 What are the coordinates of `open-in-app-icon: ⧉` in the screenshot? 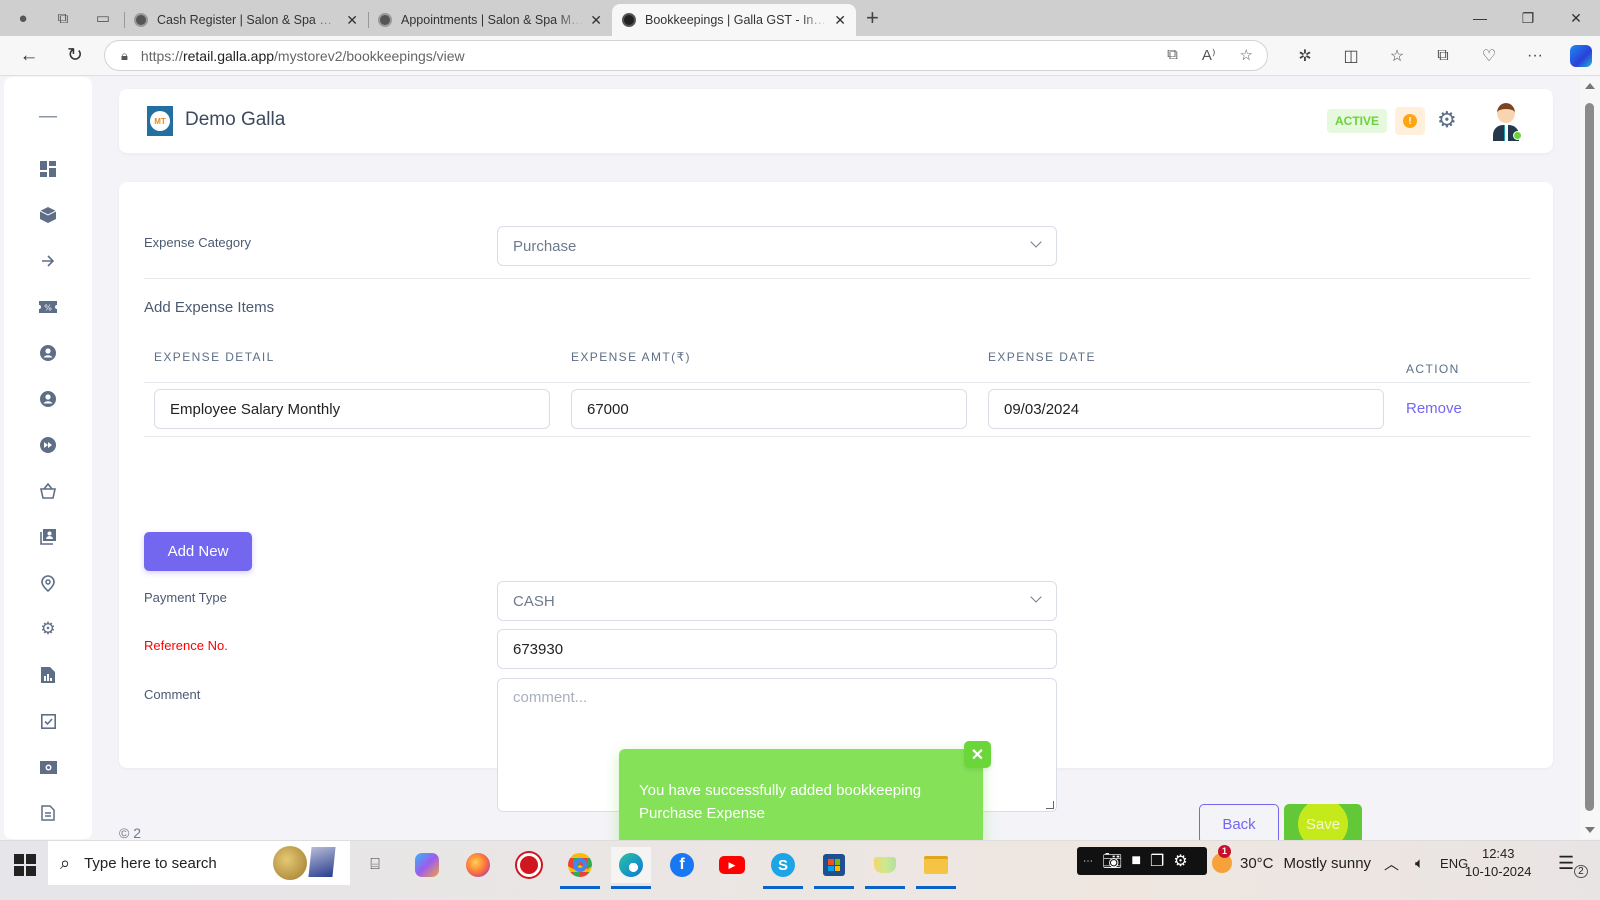 It's located at (1172, 55).